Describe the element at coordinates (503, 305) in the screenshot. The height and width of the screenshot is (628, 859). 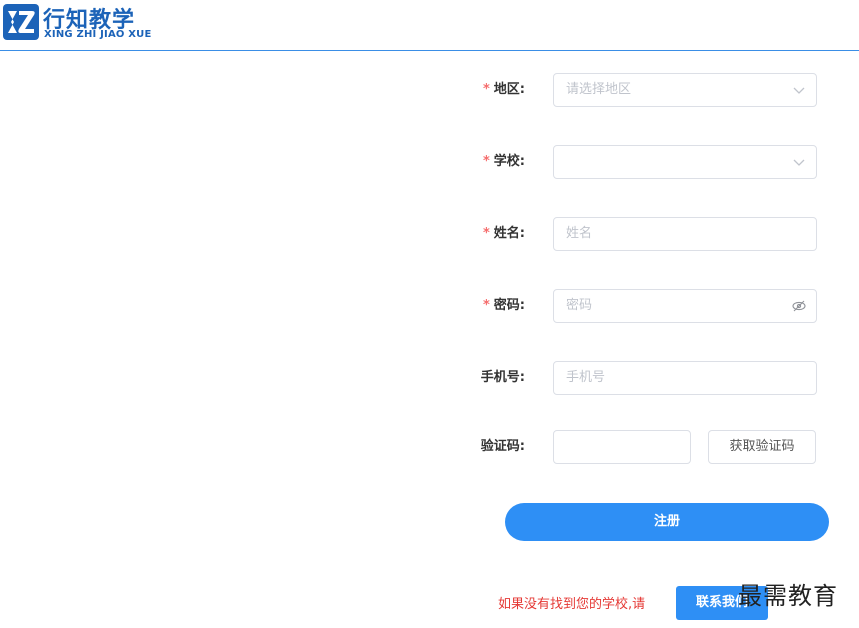
I see `password-label: * 密码:` at that location.